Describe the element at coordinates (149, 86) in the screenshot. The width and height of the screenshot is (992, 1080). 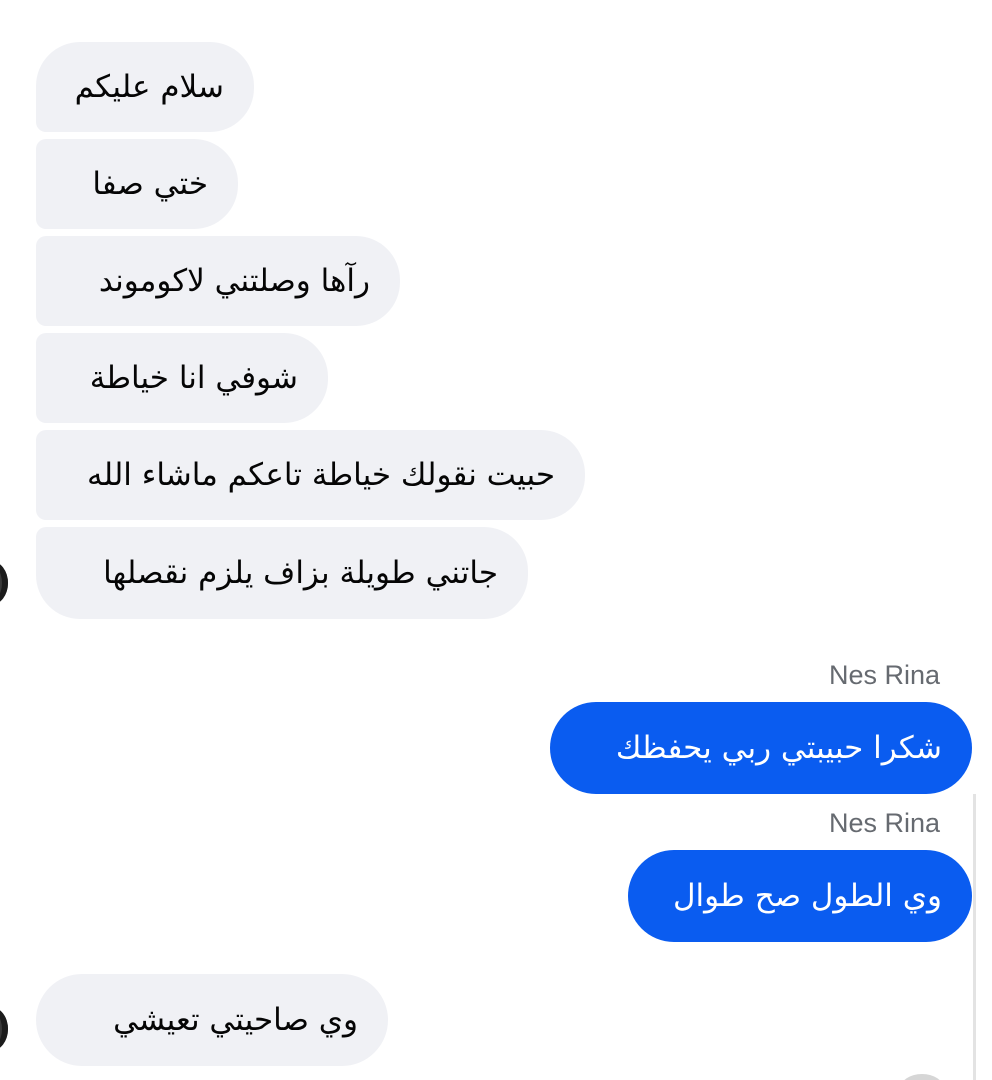
I see `message-text: سلام عليكم` at that location.